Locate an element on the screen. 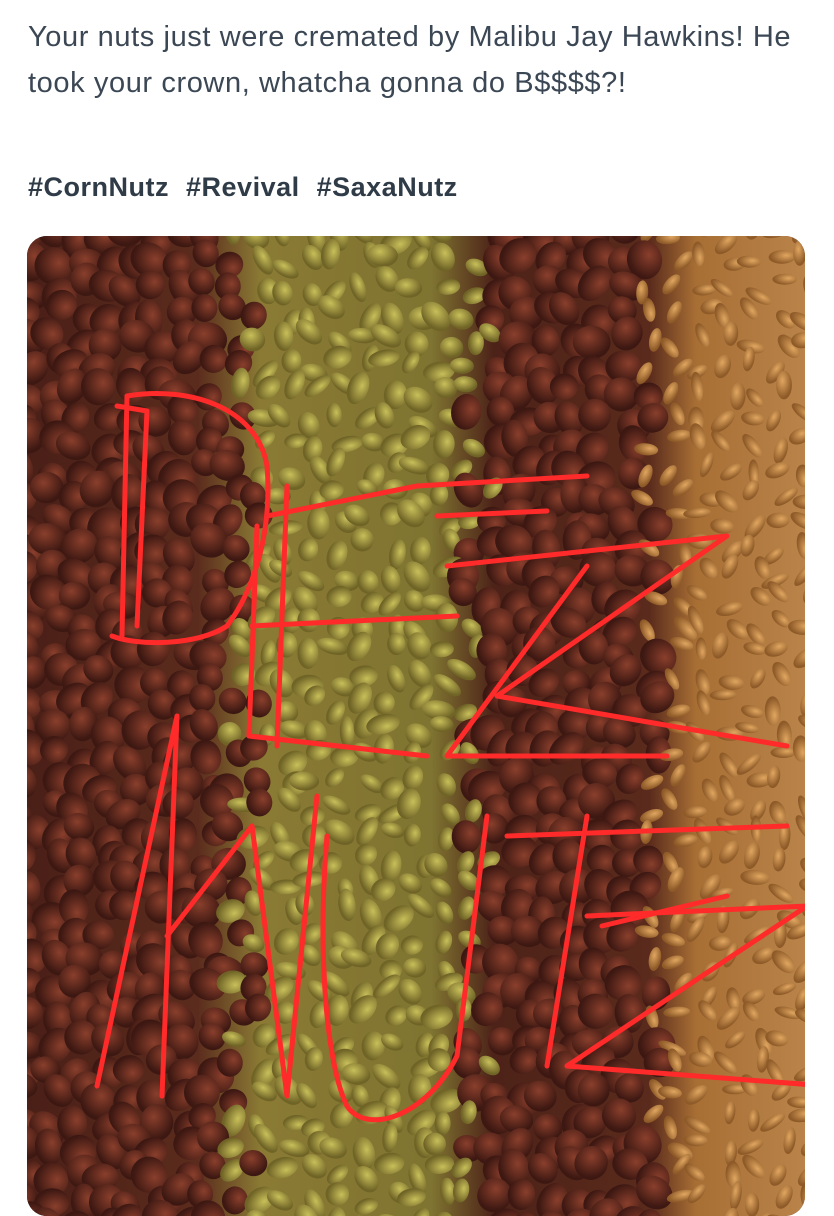 The image size is (834, 1216). hashtag-revival: #Revival is located at coordinates (243, 187).